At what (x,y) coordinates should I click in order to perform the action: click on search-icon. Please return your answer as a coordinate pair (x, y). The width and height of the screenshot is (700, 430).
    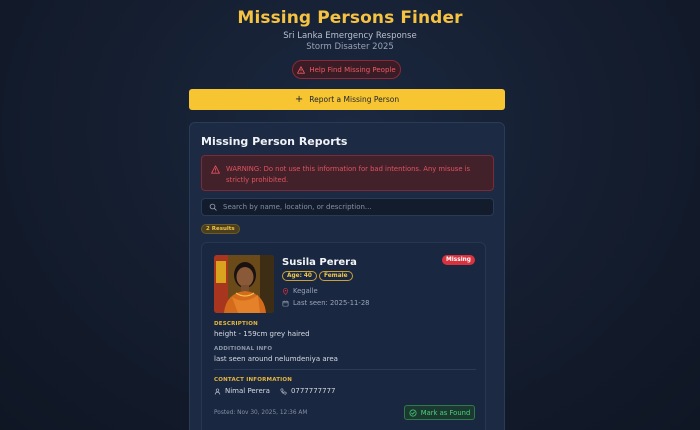
    Looking at the image, I should click on (213, 207).